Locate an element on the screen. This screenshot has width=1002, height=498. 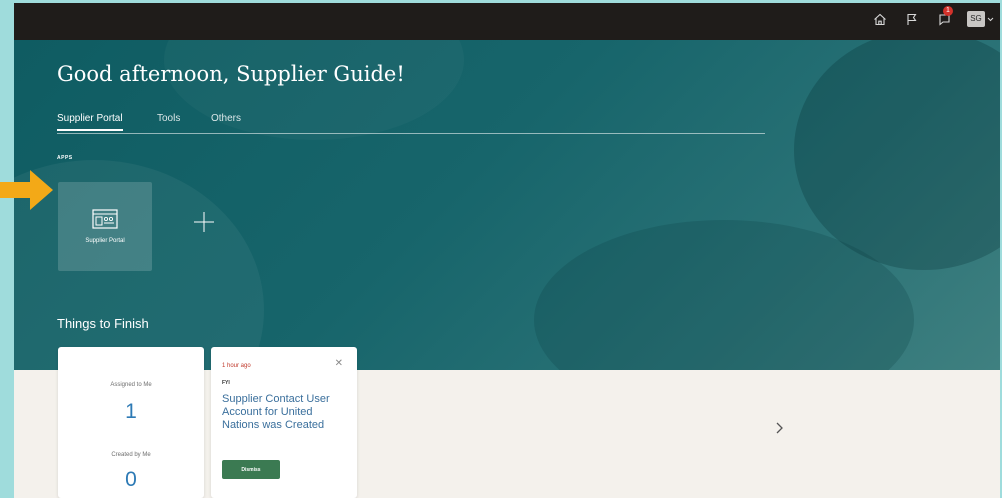
notification-time: 1 hour ago is located at coordinates (236, 366).